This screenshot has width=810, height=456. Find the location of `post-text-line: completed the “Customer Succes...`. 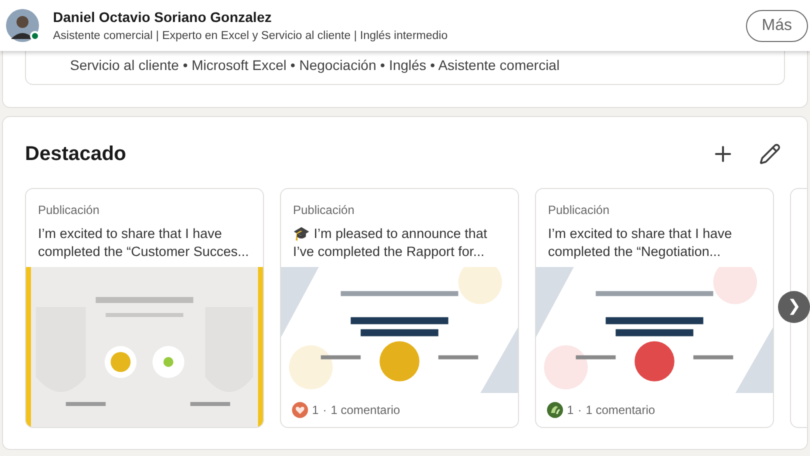

post-text-line: completed the “Customer Succes... is located at coordinates (143, 252).